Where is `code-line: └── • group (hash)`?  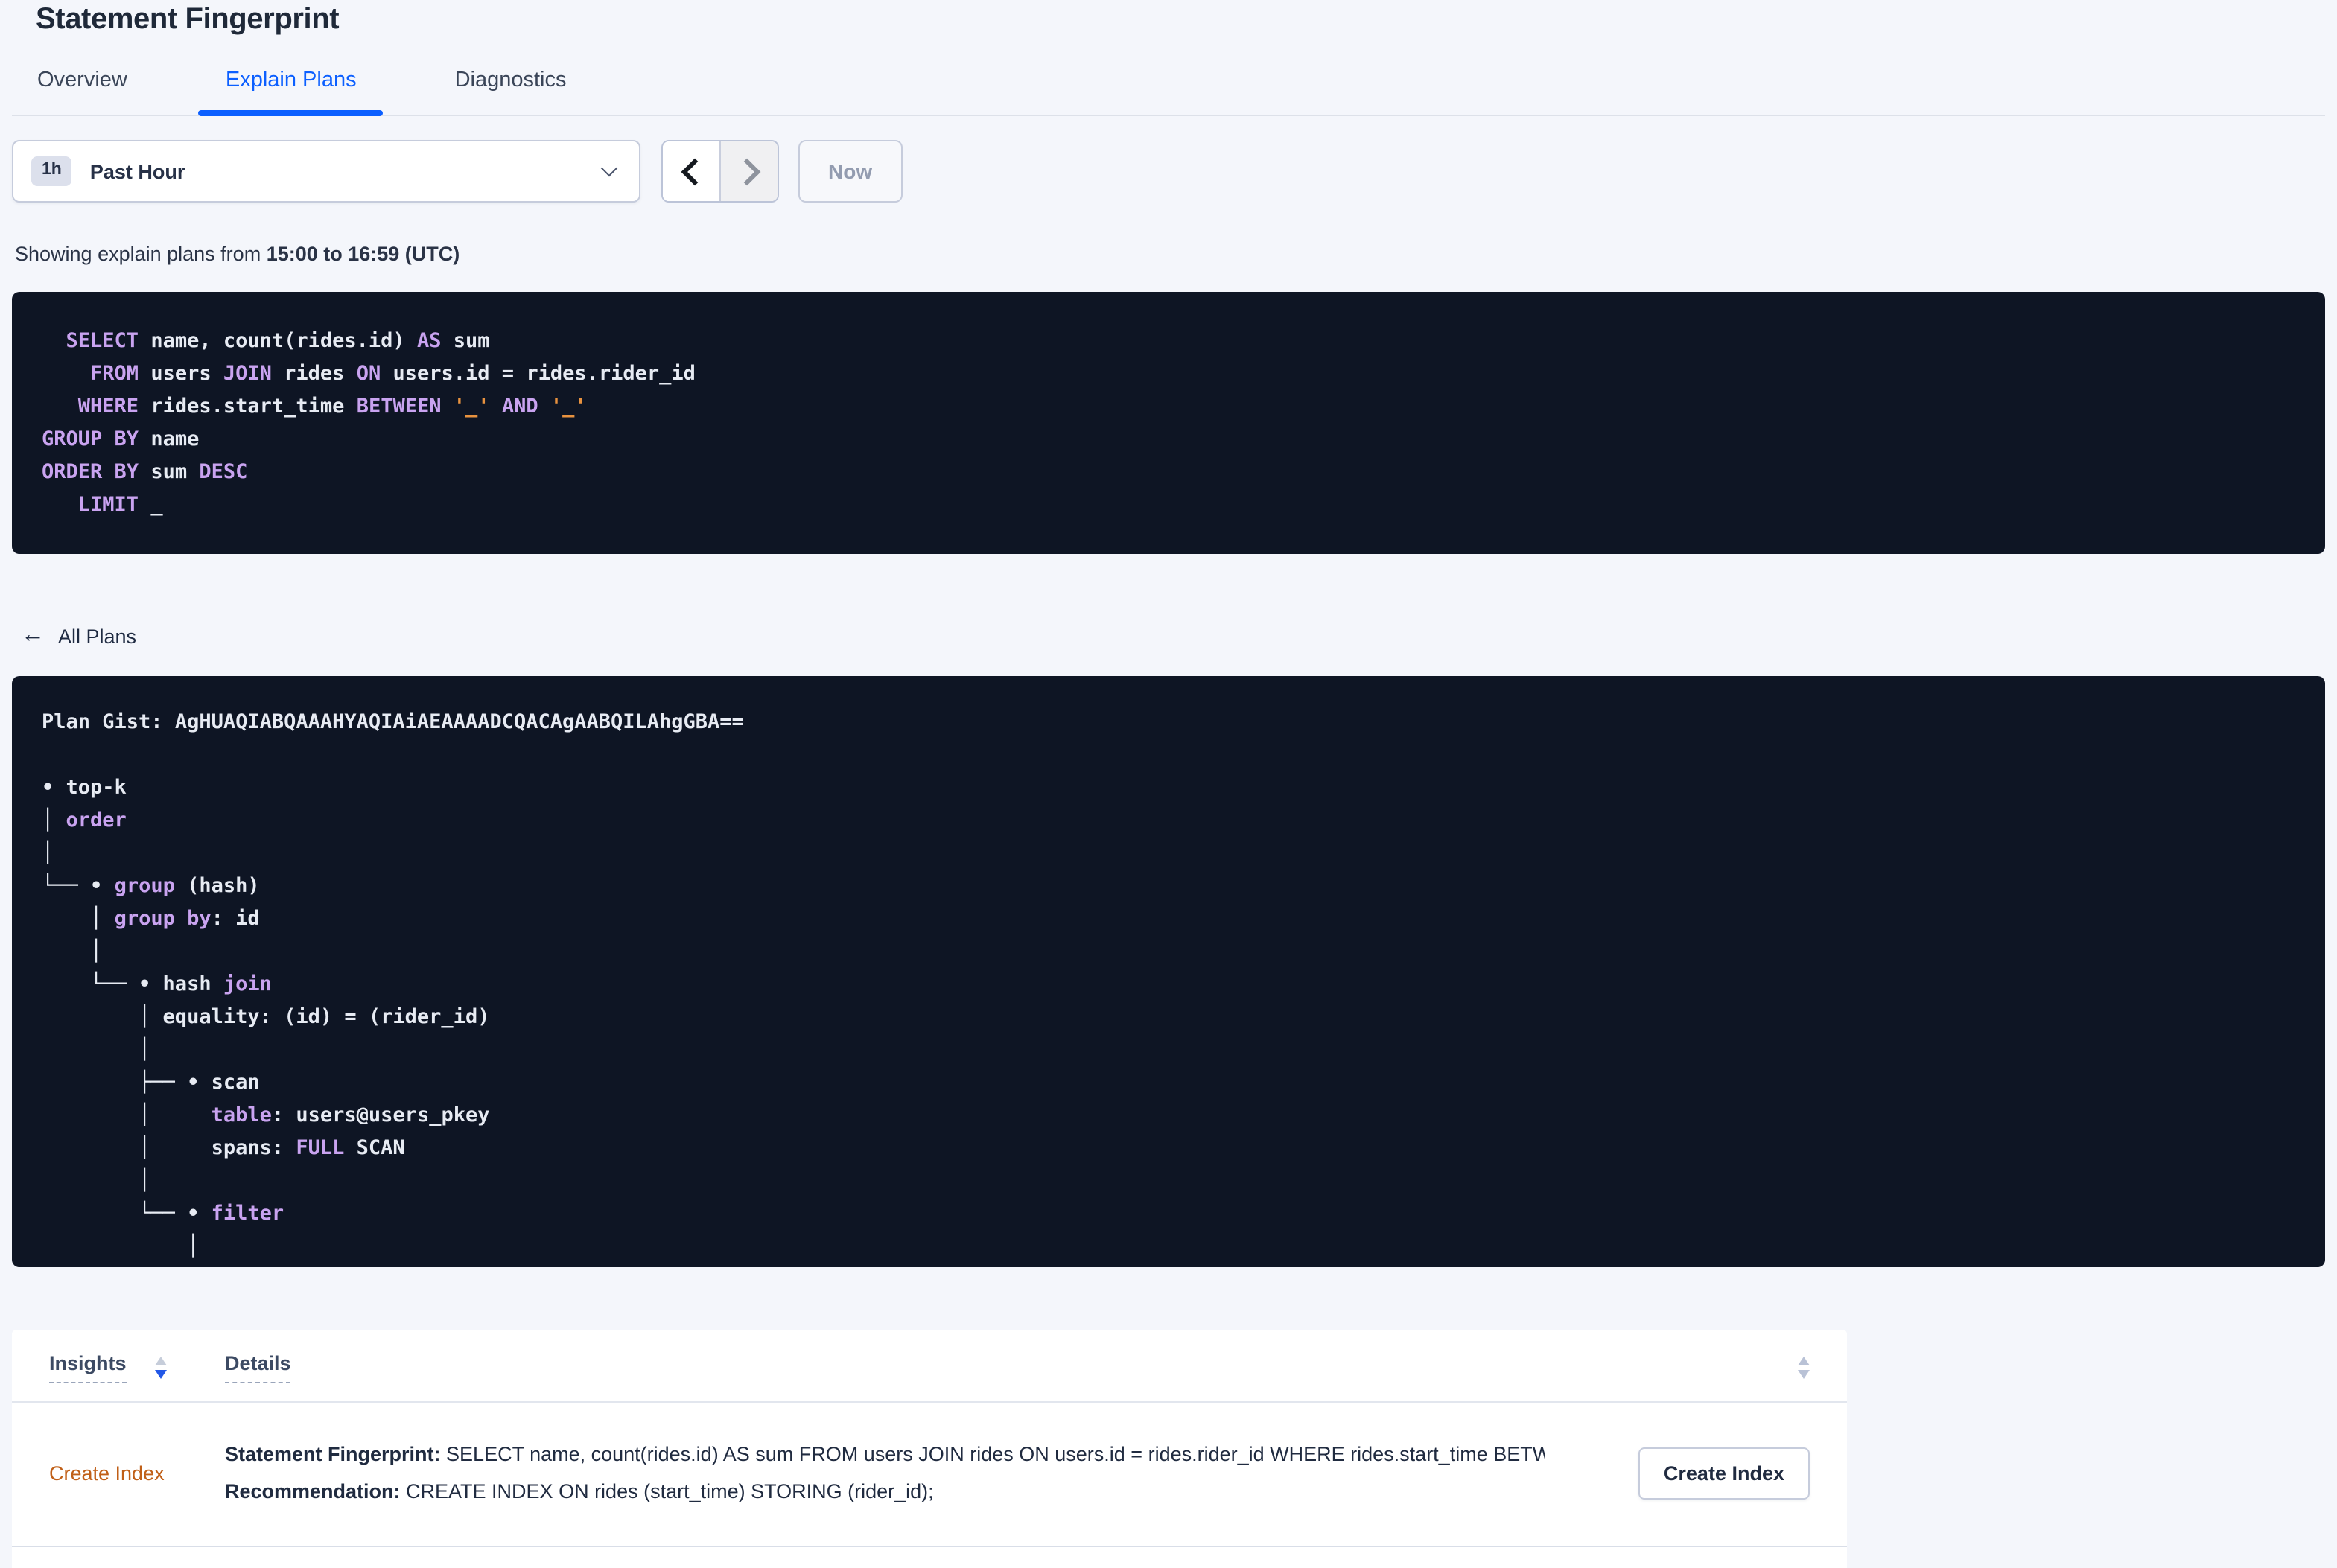 code-line: └── • group (hash) is located at coordinates (151, 886).